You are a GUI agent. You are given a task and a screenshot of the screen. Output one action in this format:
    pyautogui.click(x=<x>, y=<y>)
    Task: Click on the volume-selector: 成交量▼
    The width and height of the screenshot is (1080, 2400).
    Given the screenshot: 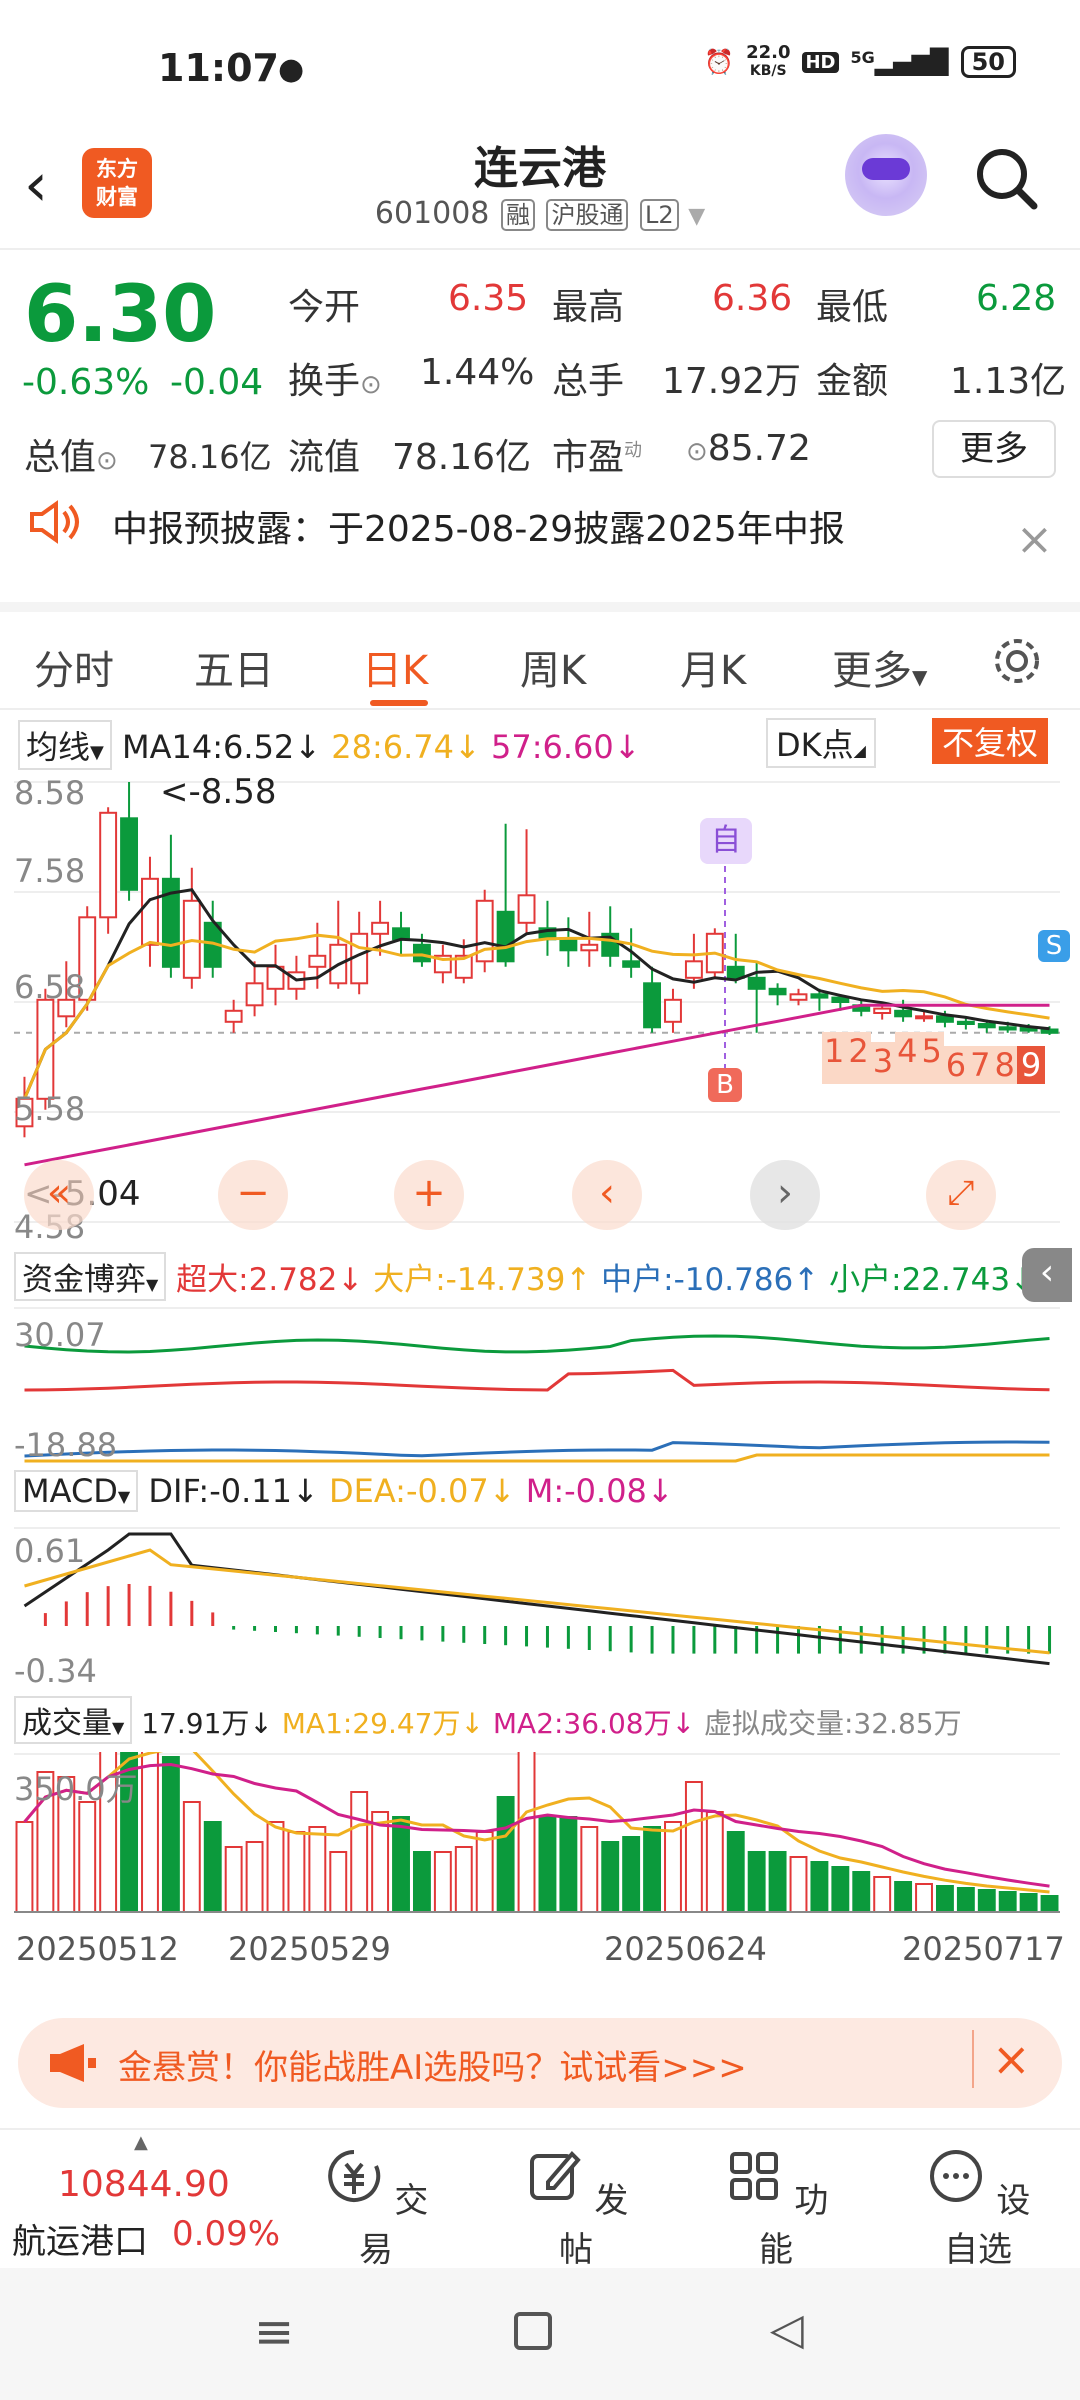 What is the action you would take?
    pyautogui.click(x=73, y=1720)
    